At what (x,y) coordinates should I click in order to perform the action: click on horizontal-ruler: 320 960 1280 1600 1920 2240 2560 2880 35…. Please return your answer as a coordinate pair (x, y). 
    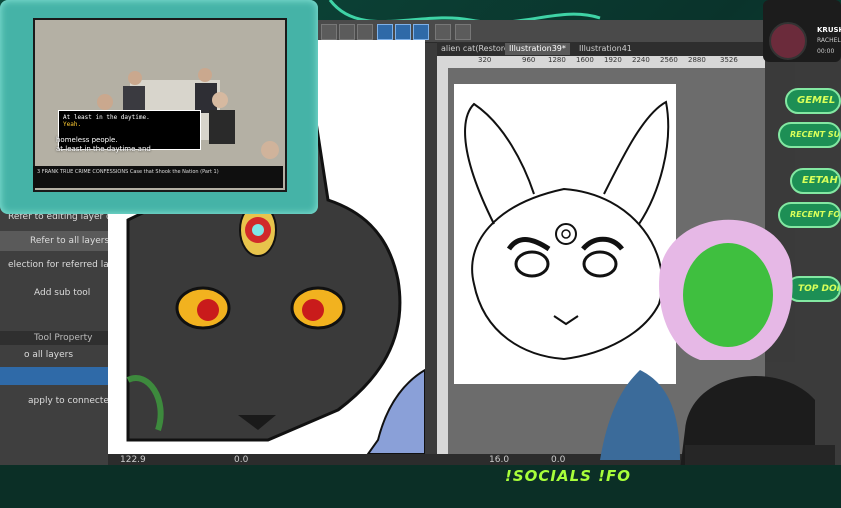
    Looking at the image, I should click on (606, 62).